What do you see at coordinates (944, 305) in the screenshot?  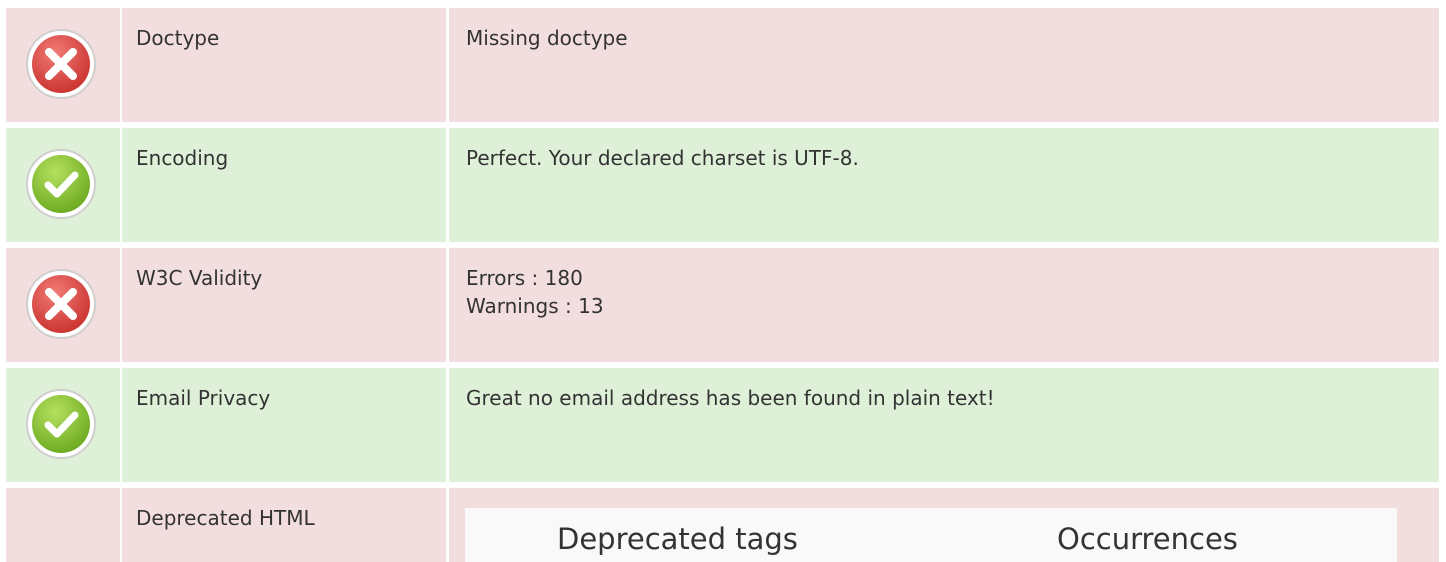 I see `row-value-cell: Errors : 180 Warnings : 13` at bounding box center [944, 305].